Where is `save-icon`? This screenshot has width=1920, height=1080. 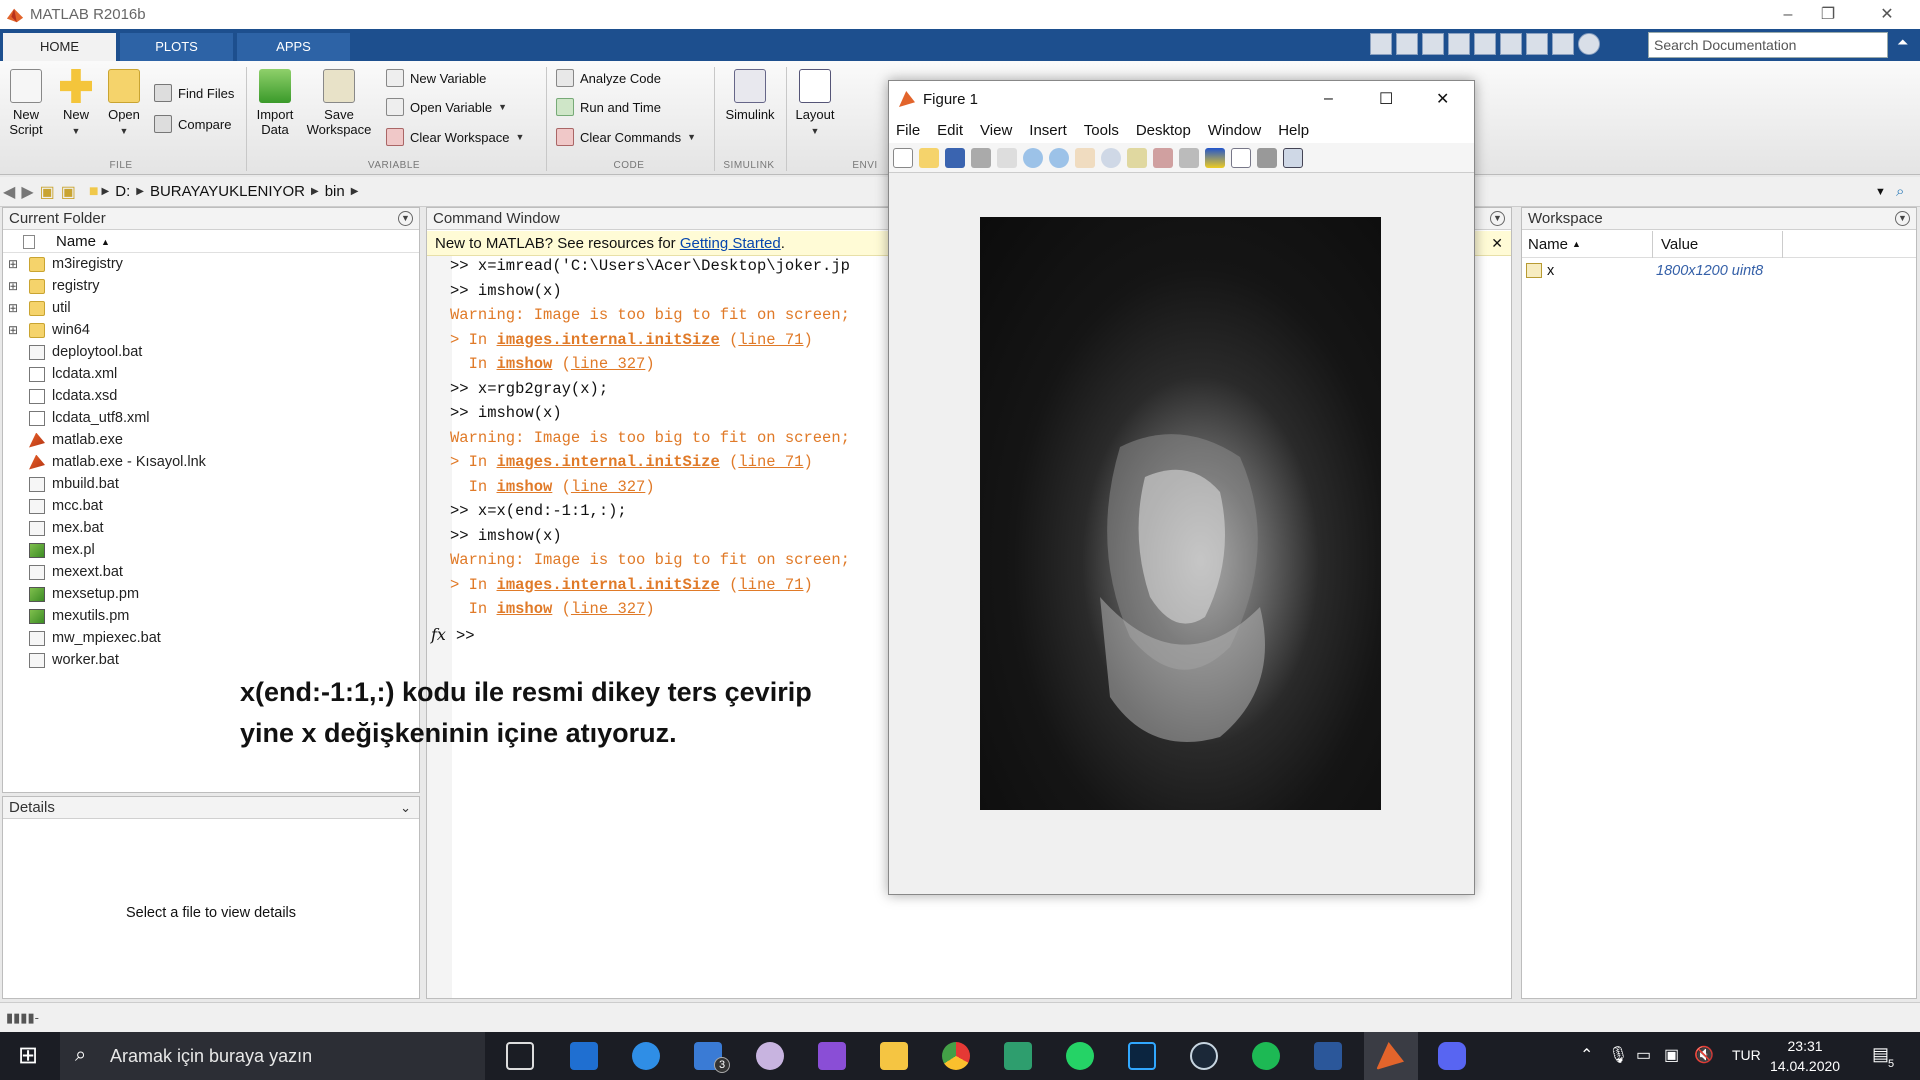
save-icon is located at coordinates (1407, 44).